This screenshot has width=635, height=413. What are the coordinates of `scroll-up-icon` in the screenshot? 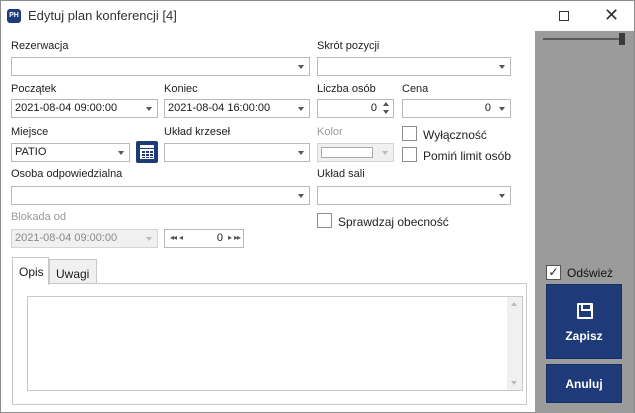 It's located at (514, 304).